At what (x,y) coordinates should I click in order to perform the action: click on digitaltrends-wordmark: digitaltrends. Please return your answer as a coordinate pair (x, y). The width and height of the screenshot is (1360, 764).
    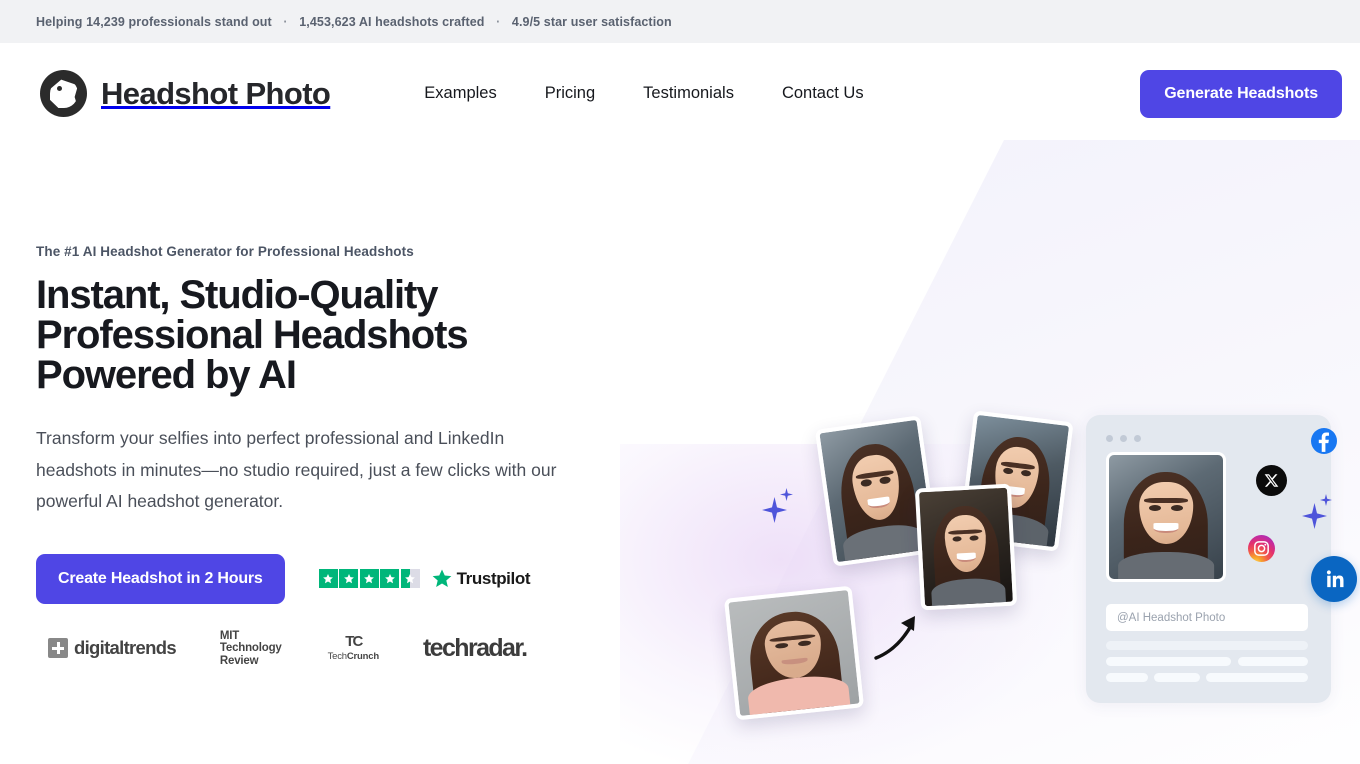
    Looking at the image, I should click on (125, 648).